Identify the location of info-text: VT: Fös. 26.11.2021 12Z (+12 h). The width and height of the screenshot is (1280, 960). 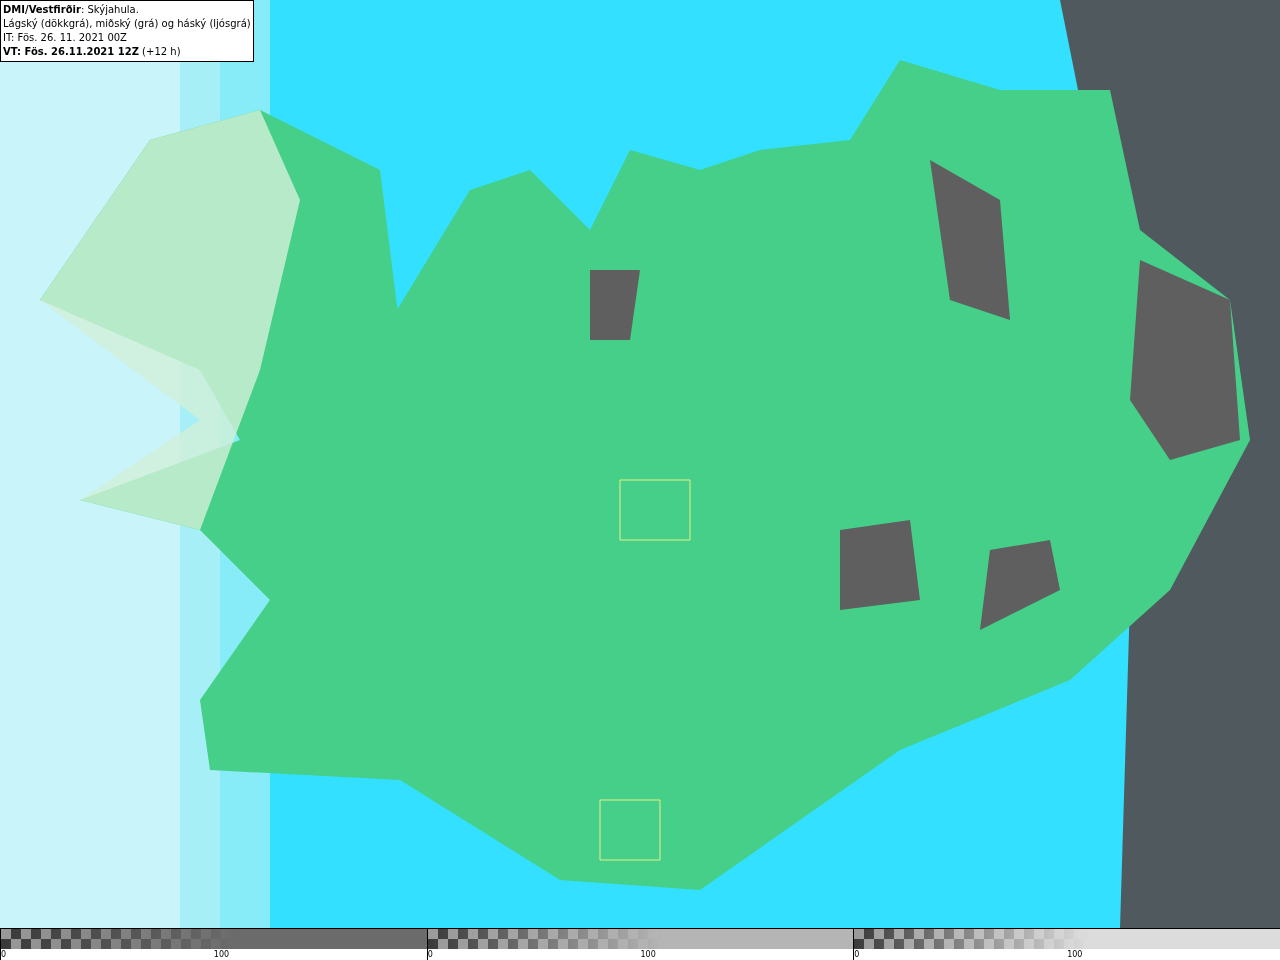
(92, 52).